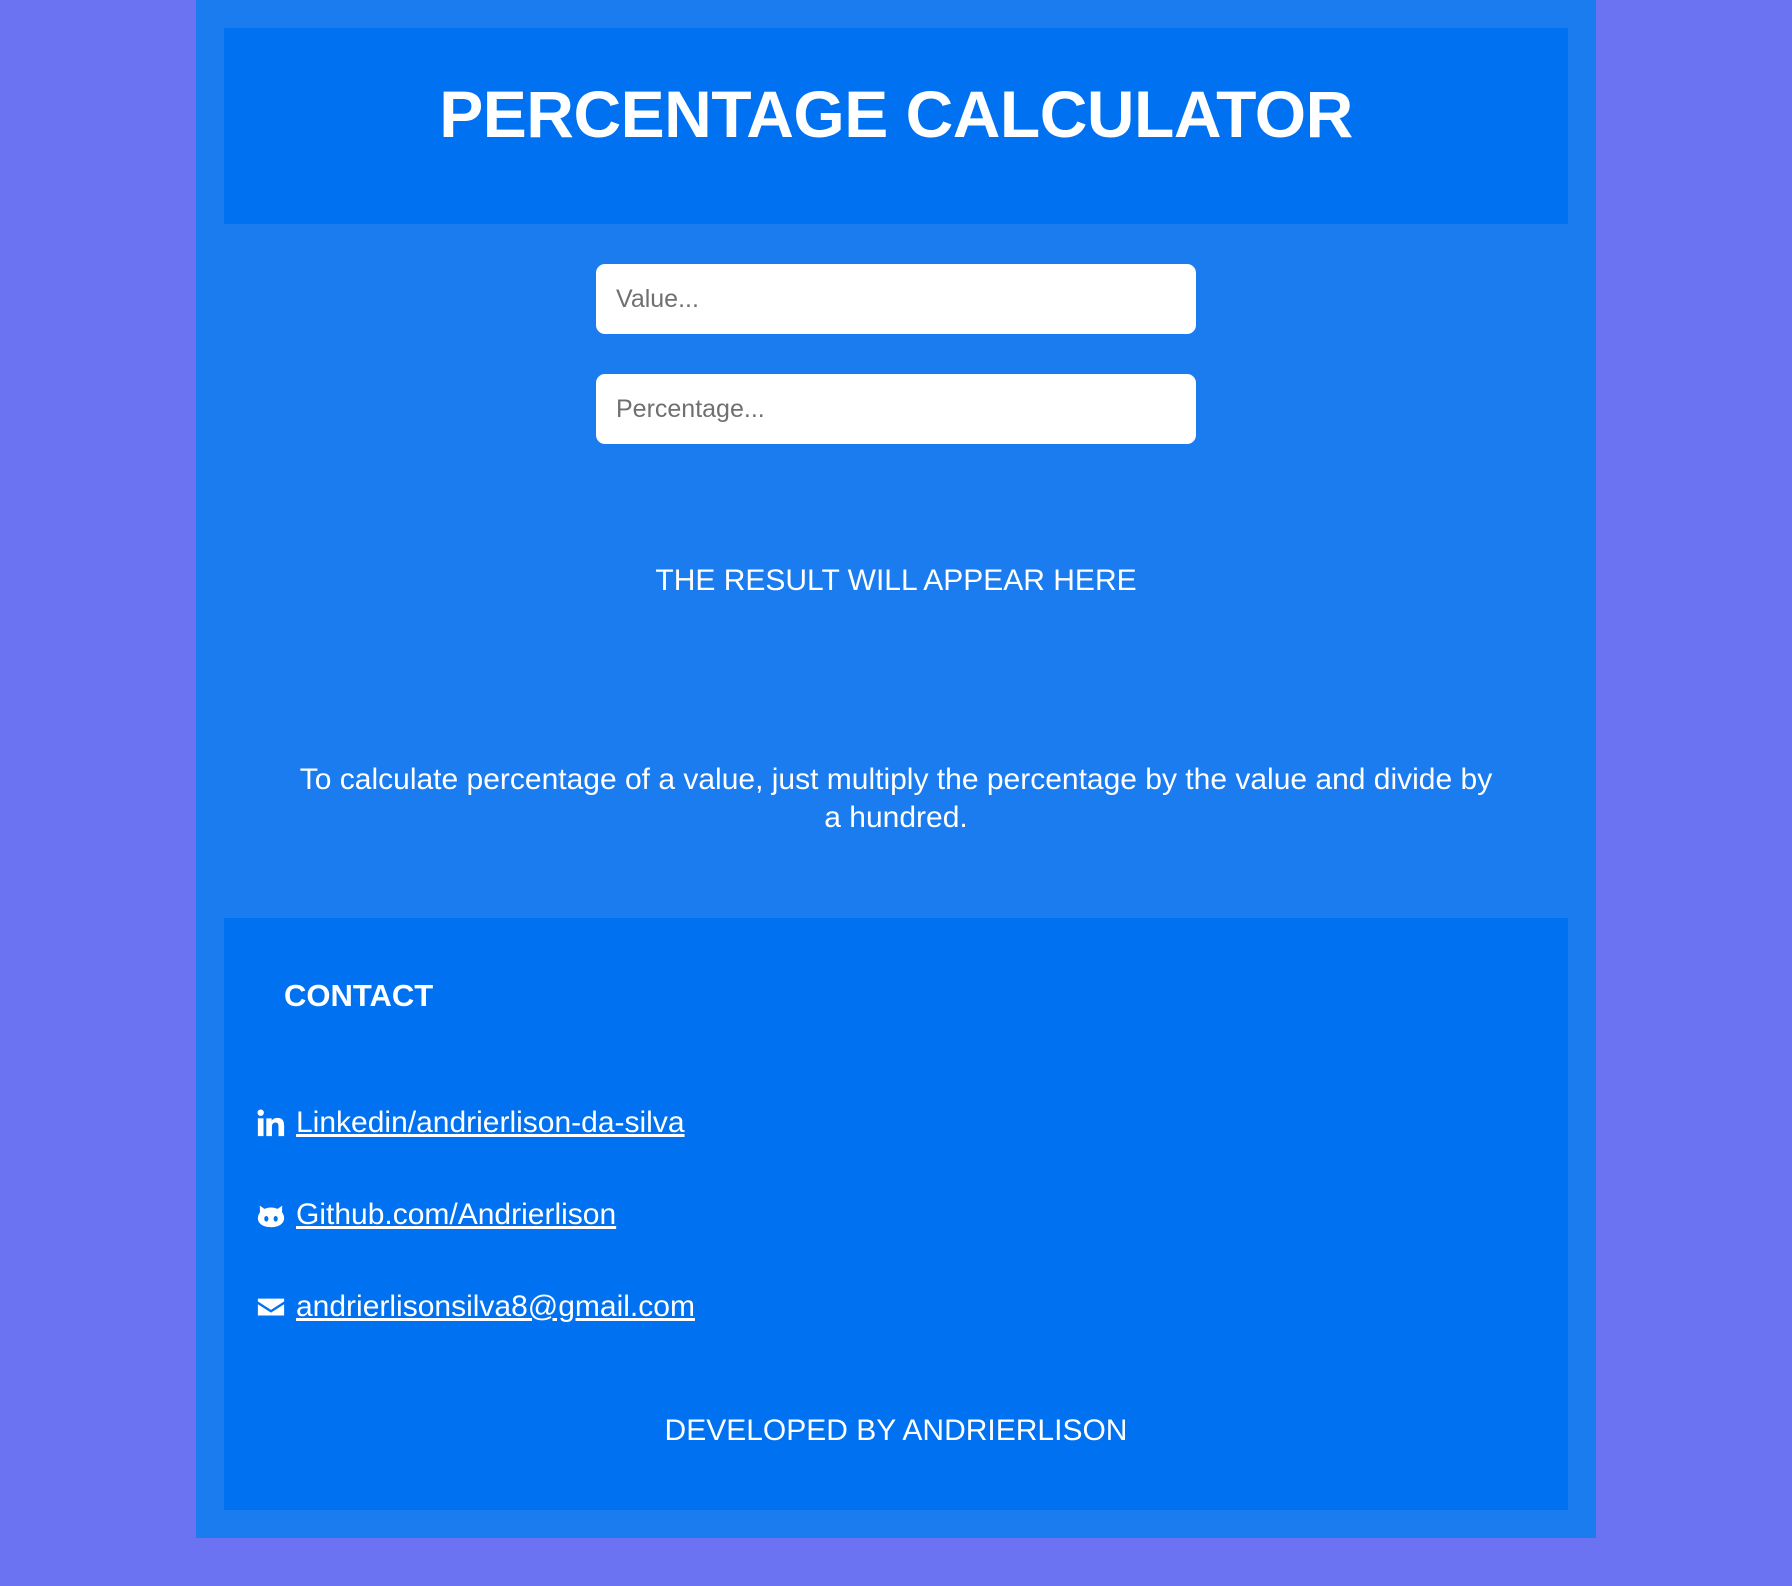 The width and height of the screenshot is (1792, 1586). I want to click on email-link: andrierlisonsilva8@gmail.com, so click(474, 1307).